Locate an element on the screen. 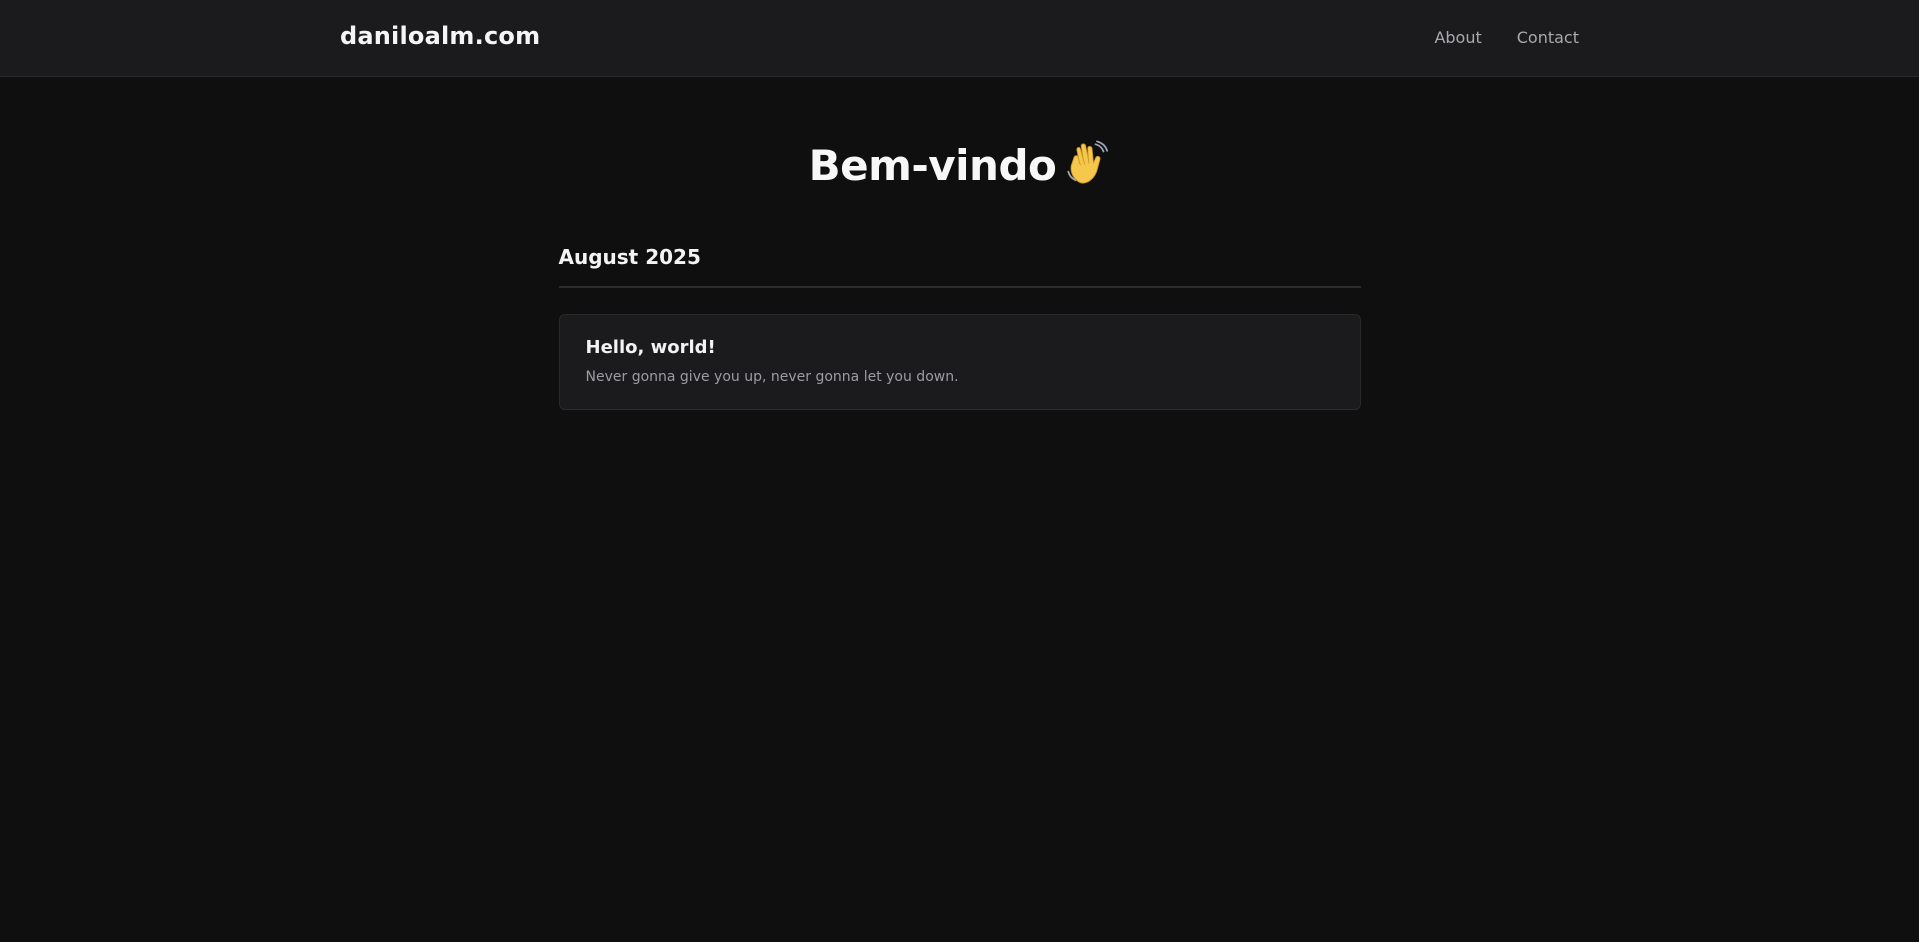 This screenshot has width=1919, height=942. header-inner: daniloalm.com About Contact is located at coordinates (959, 38).